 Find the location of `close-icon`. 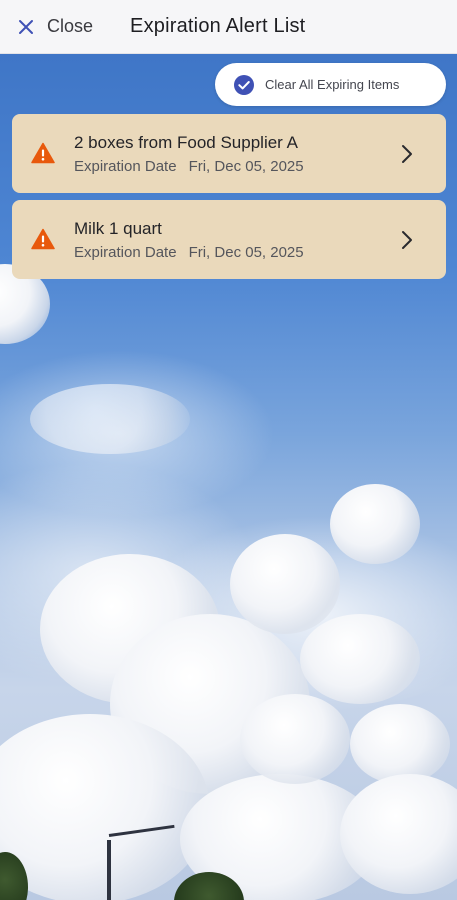

close-icon is located at coordinates (26, 27).